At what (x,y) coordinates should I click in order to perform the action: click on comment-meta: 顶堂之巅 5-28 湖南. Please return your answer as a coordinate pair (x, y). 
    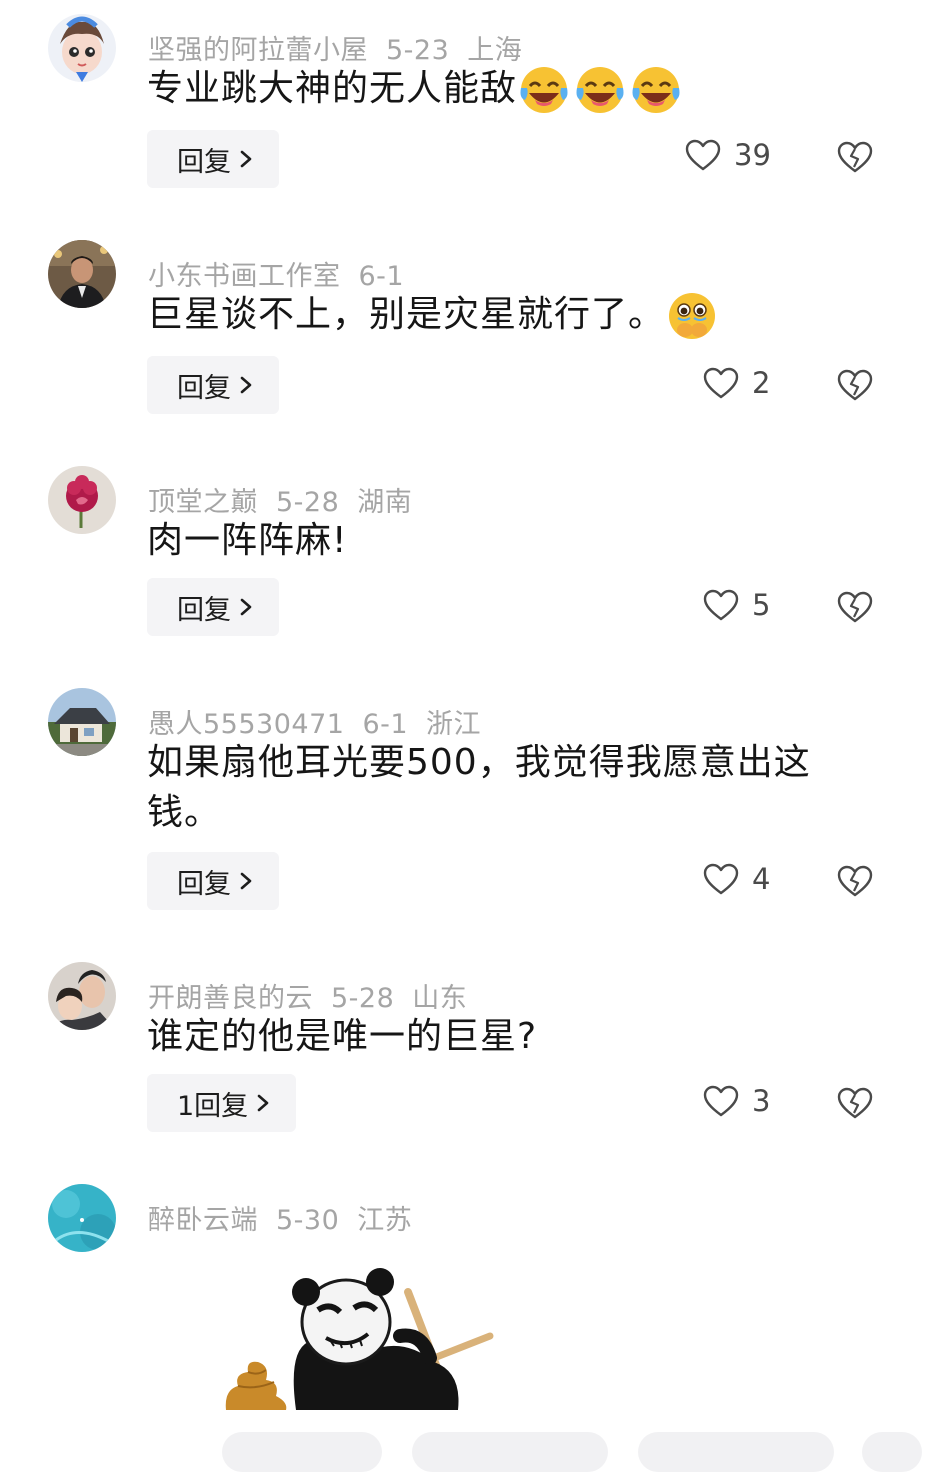
    Looking at the image, I should click on (289, 499).